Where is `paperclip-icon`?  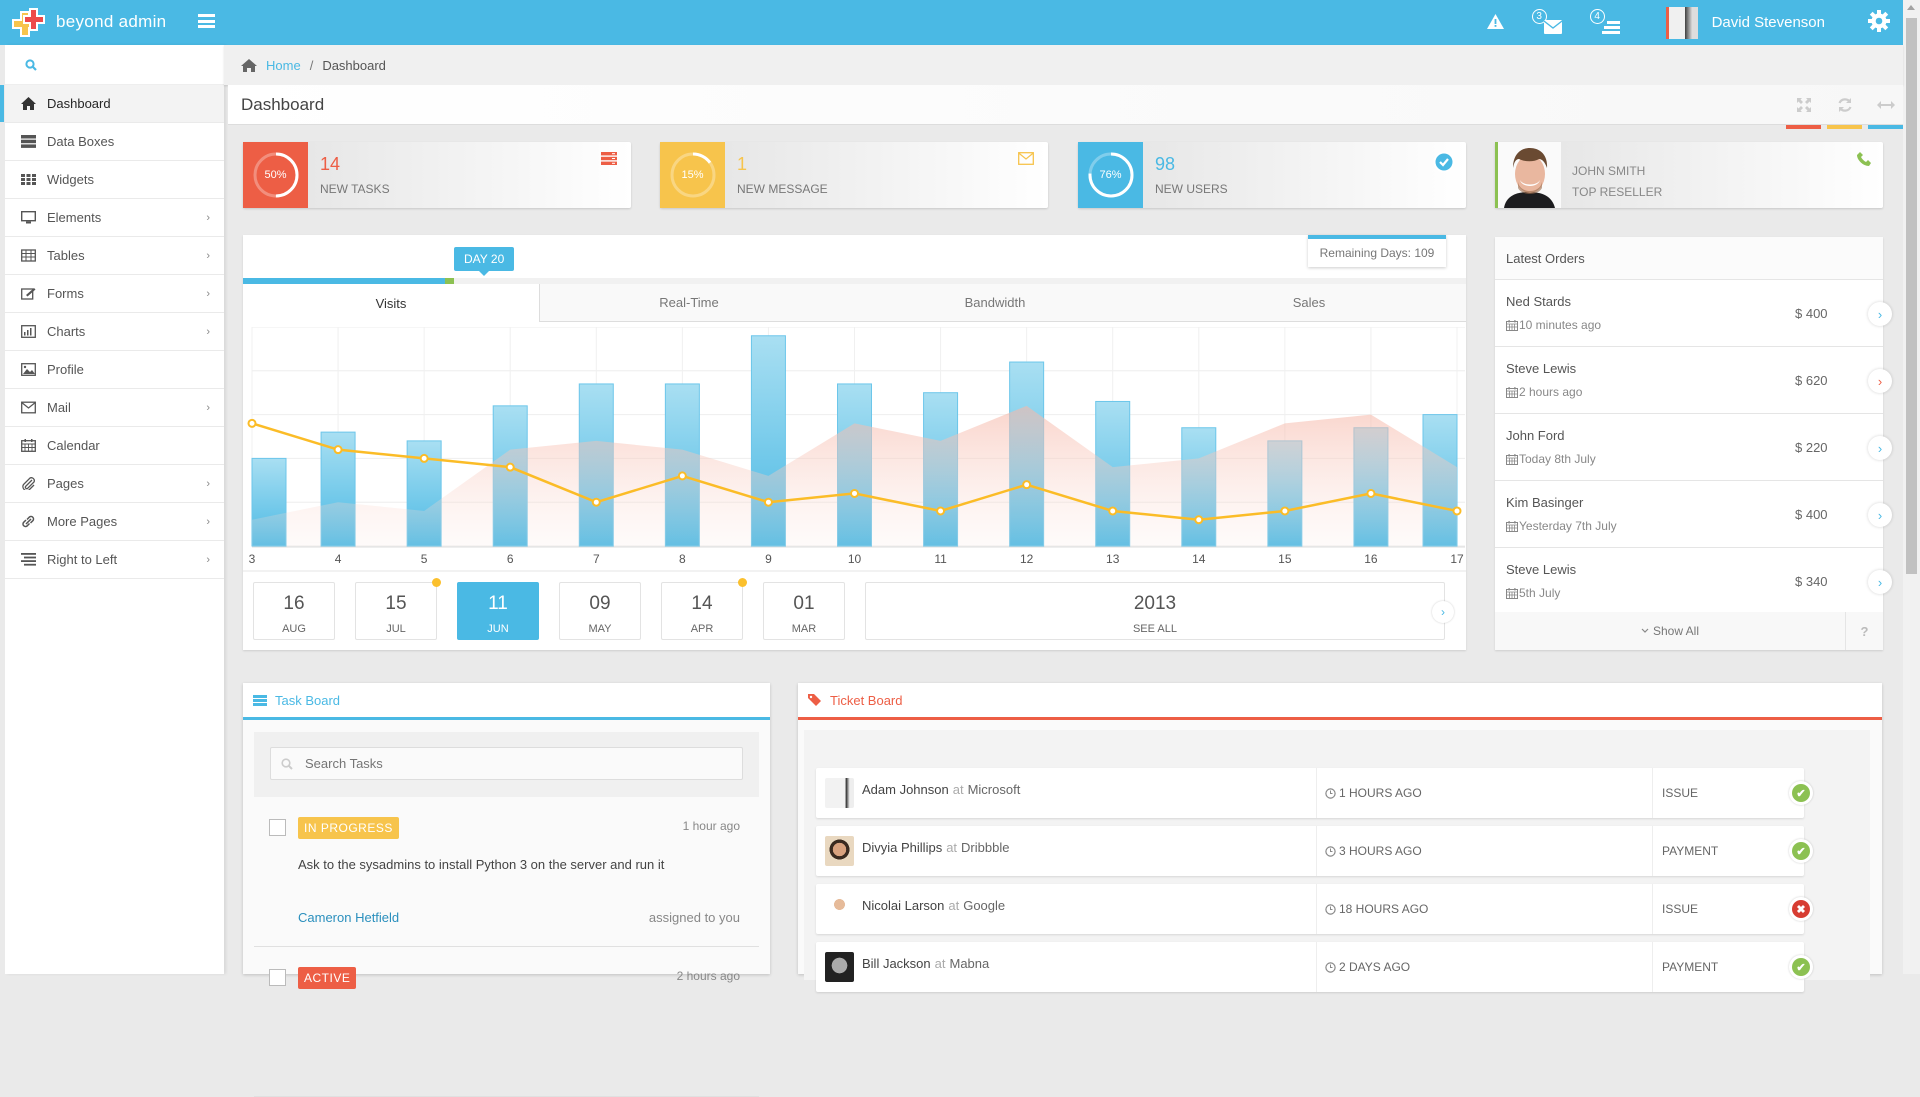 paperclip-icon is located at coordinates (28, 483).